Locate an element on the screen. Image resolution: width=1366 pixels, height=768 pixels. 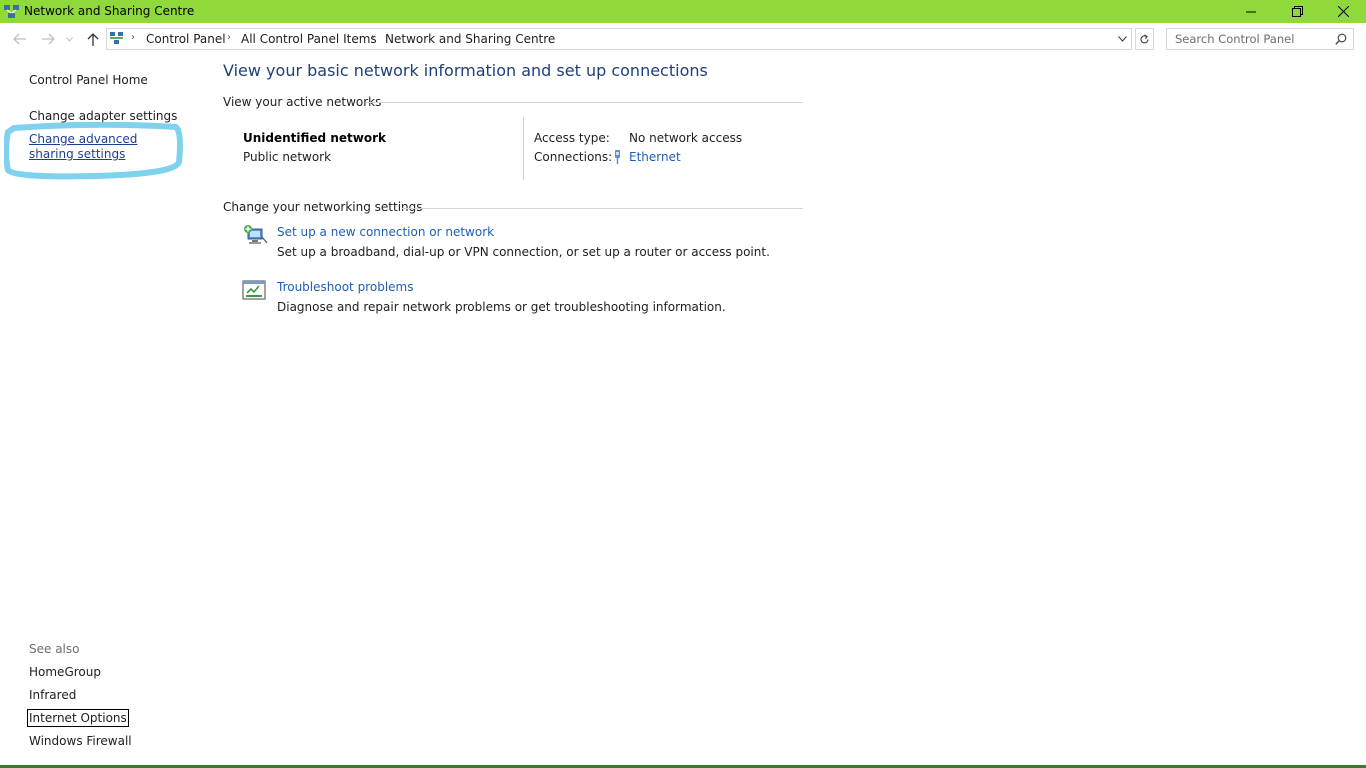
troubleshoot-icon is located at coordinates (254, 290).